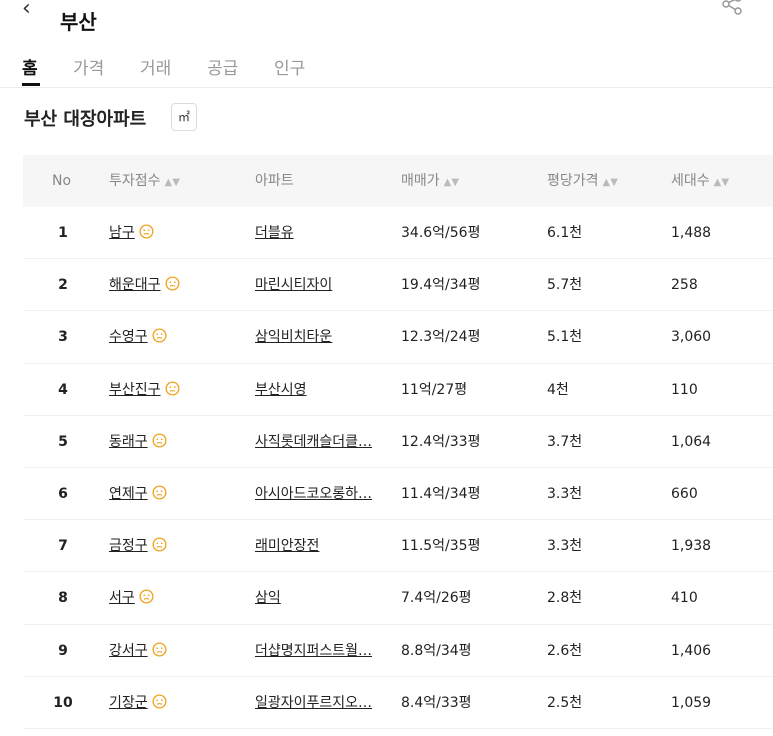 The width and height of the screenshot is (773, 736). Describe the element at coordinates (436, 650) in the screenshot. I see `price-cell: 8.8억/34평` at that location.